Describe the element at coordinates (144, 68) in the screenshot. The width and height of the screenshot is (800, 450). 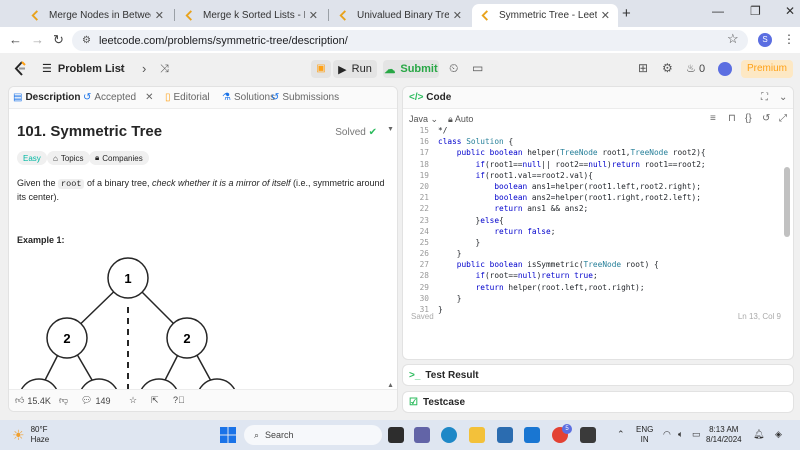
I see `next-problem-icon: ›` at that location.